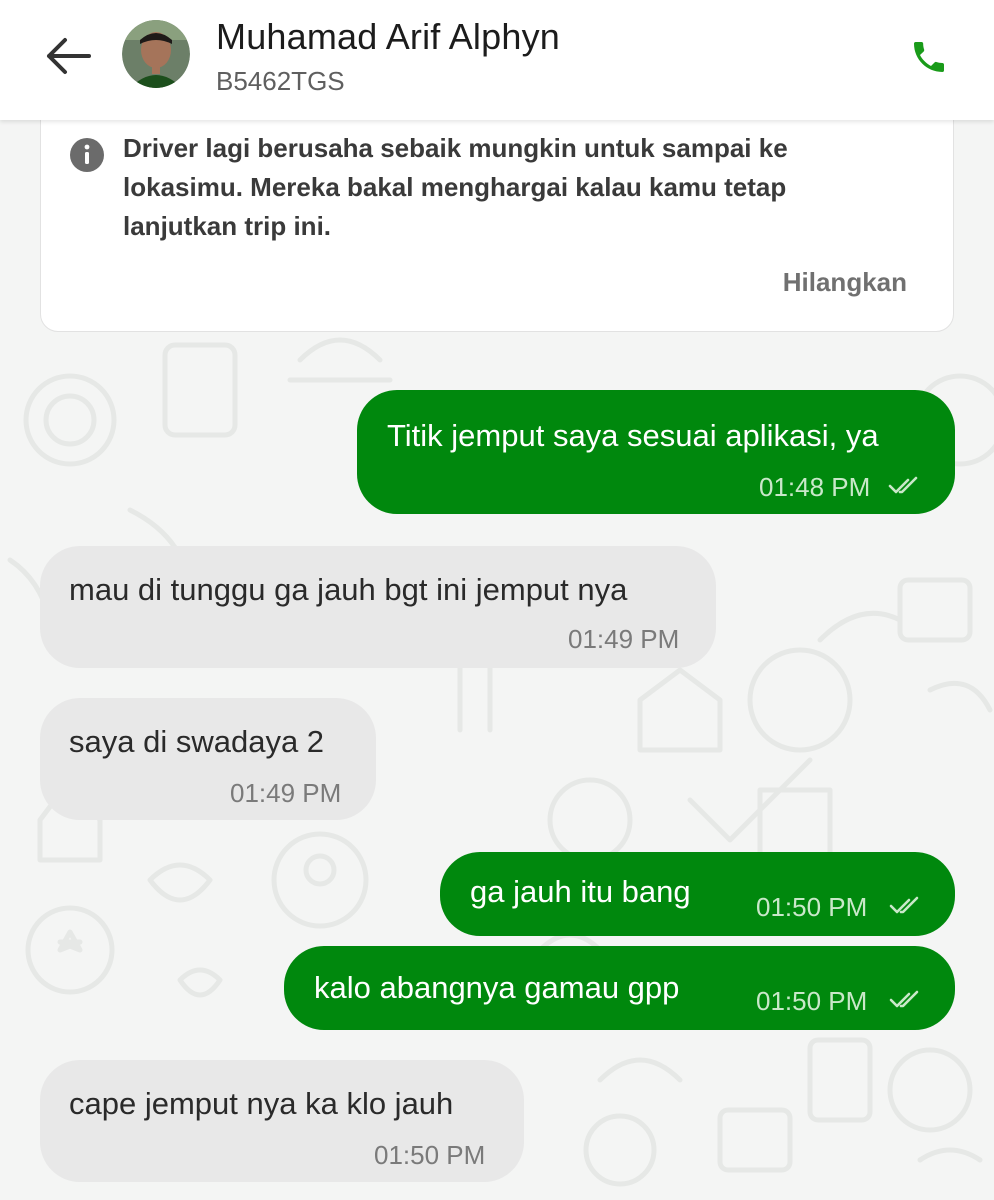  I want to click on message-text: ga jauh itu bang, so click(580, 891).